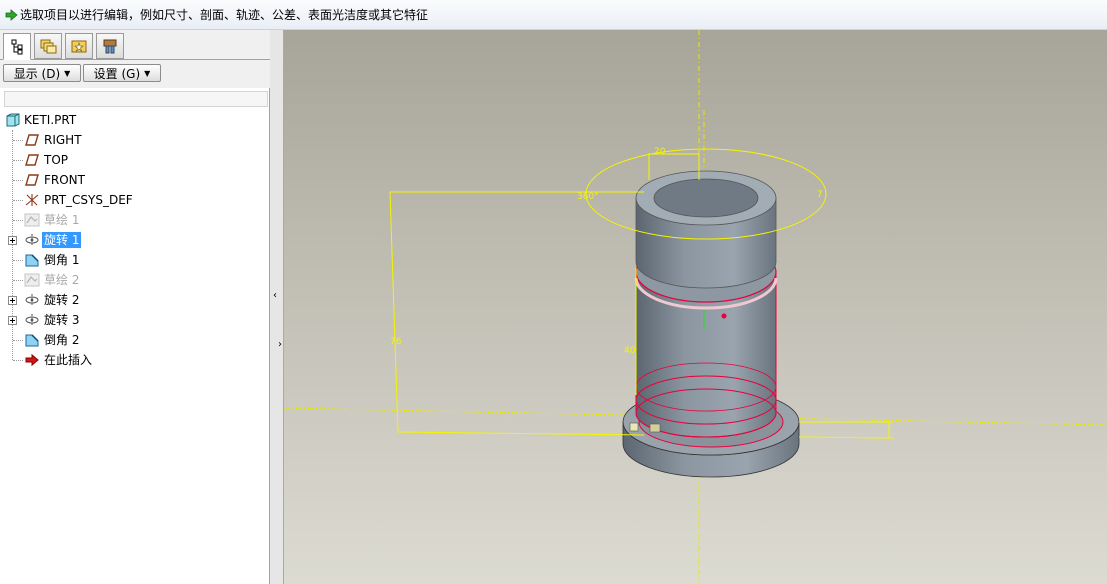  What do you see at coordinates (660, 152) in the screenshot?
I see `dim-20: 20` at bounding box center [660, 152].